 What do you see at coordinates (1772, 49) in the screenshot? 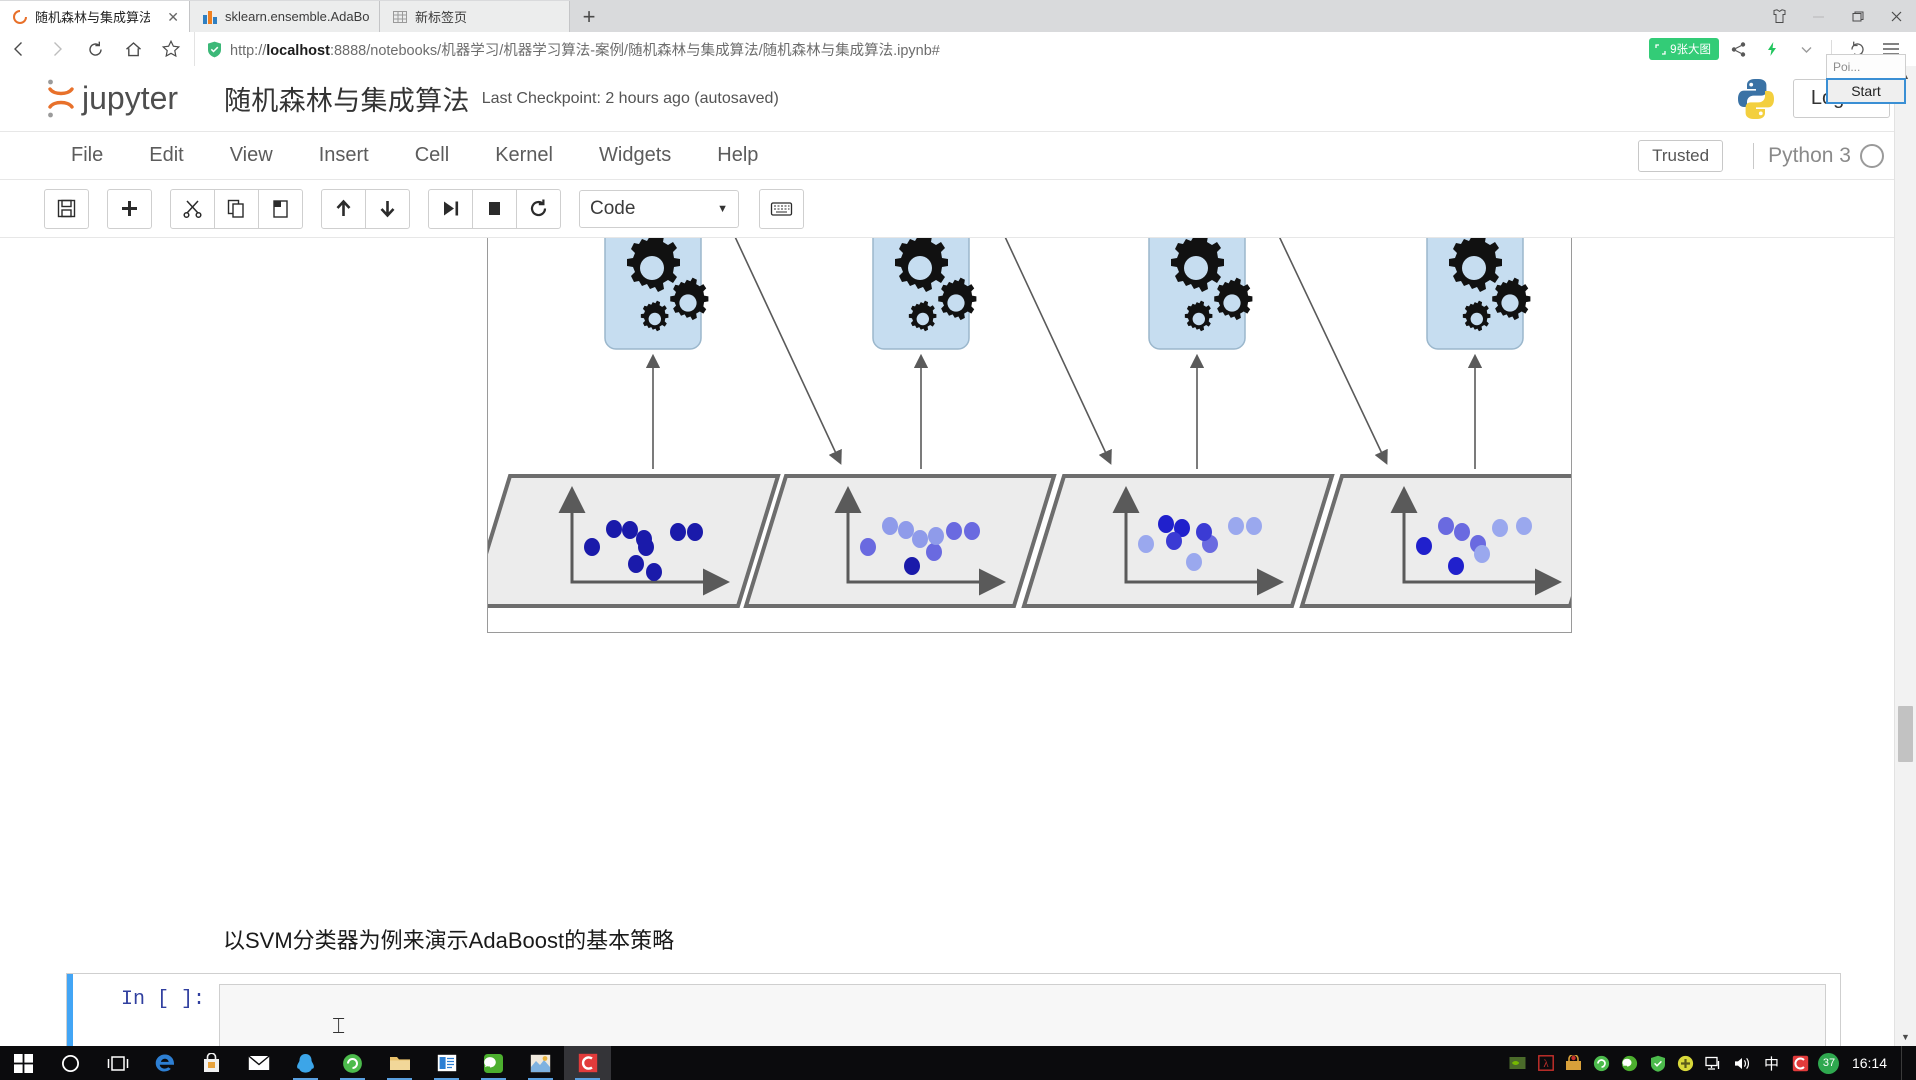
I see `lightning-icon` at bounding box center [1772, 49].